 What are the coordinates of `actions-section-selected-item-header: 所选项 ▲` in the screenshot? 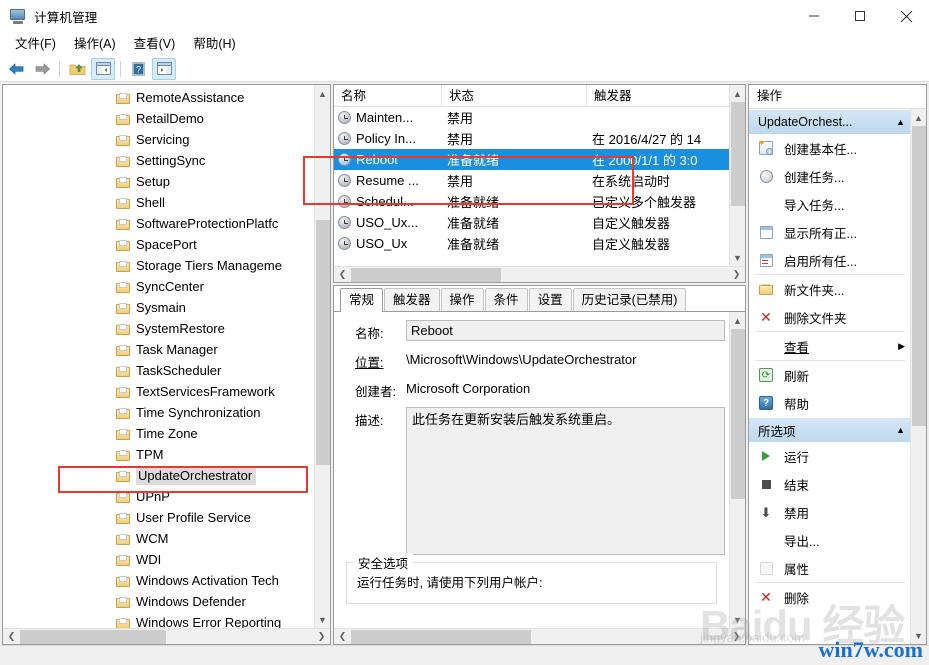 It's located at (830, 429).